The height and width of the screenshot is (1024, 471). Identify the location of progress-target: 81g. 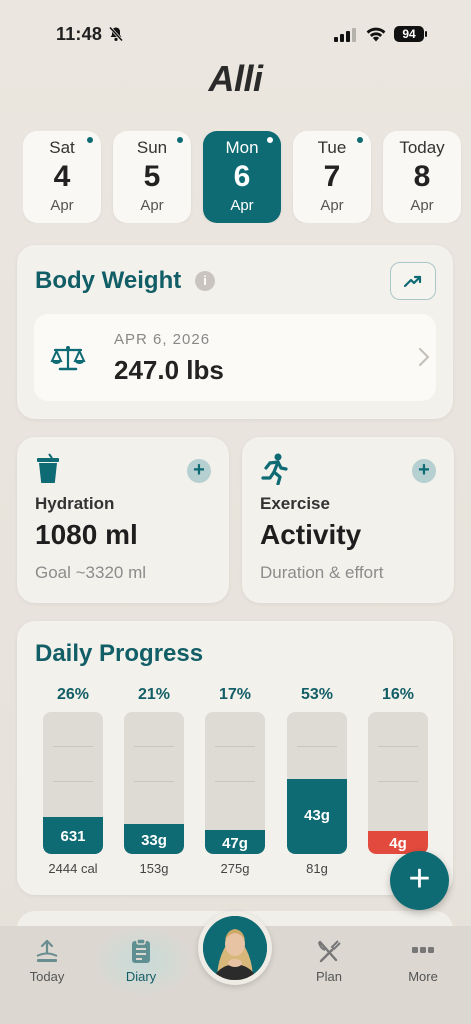
(317, 868).